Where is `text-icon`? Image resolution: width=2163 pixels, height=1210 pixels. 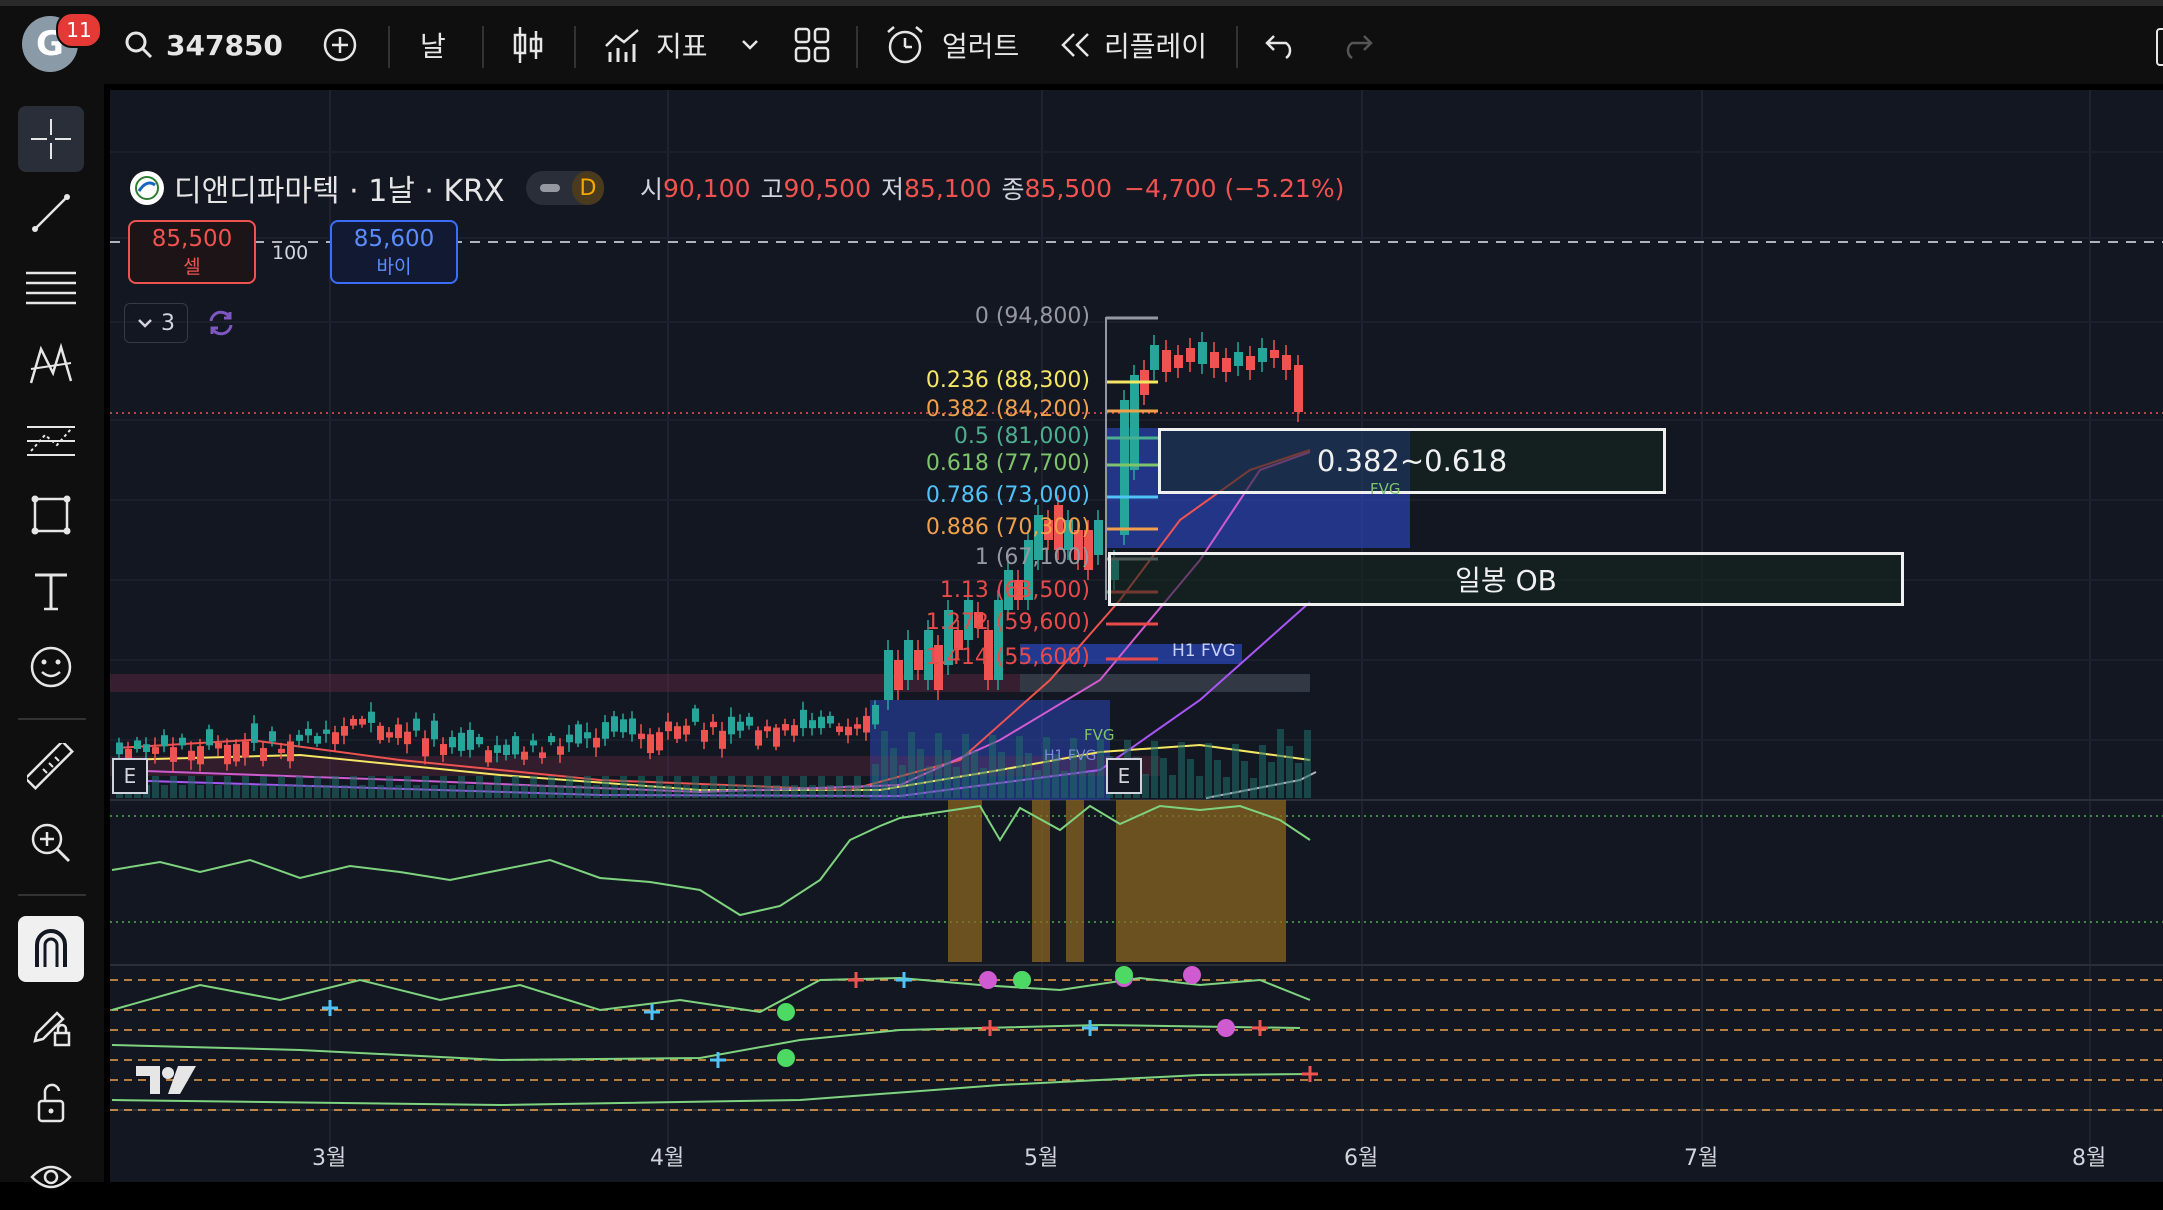
text-icon is located at coordinates (51, 592).